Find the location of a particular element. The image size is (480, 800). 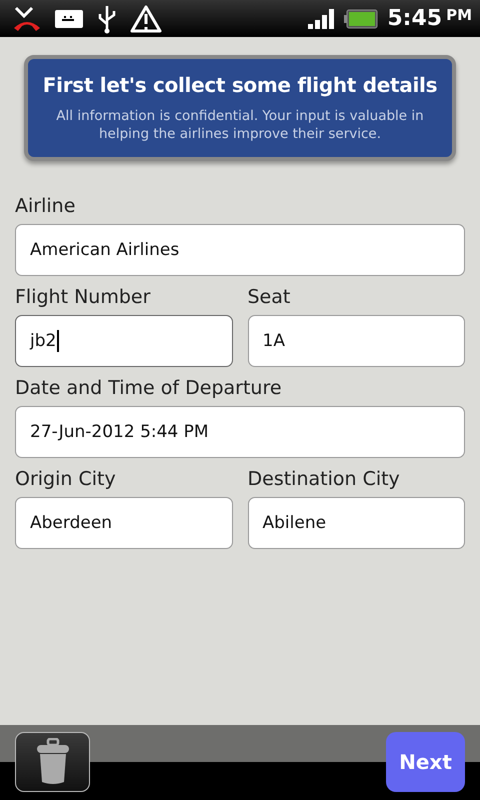

usb-icon is located at coordinates (107, 19).